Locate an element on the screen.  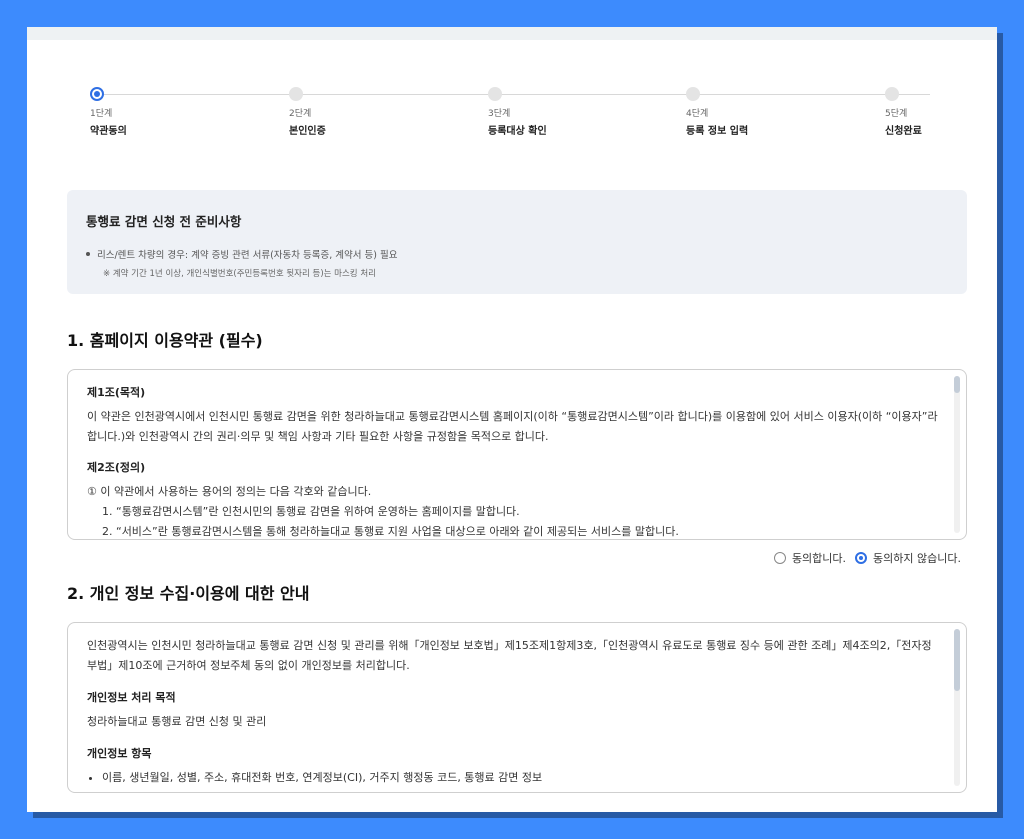
step-5-number: 5단계 is located at coordinates (896, 114).